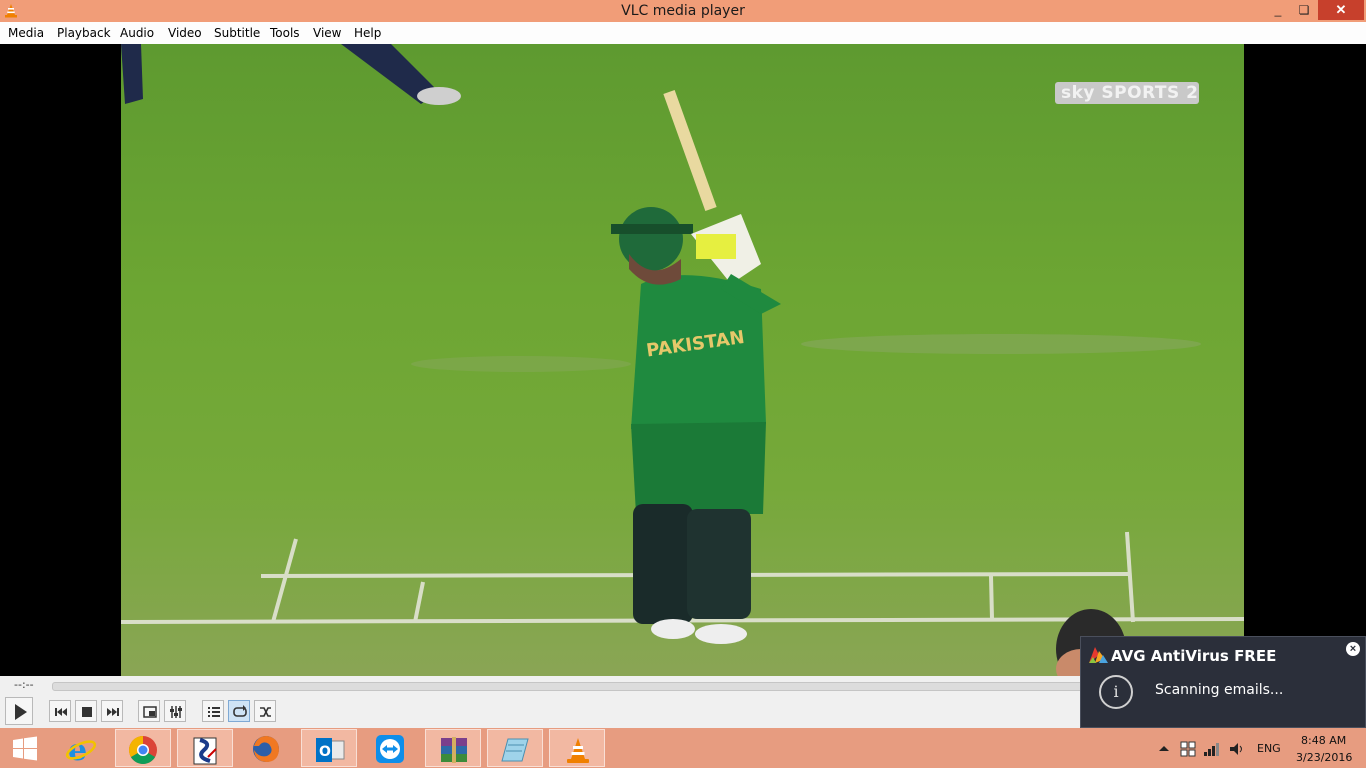  What do you see at coordinates (1324, 757) in the screenshot?
I see `clock-date: 3/23/2016` at bounding box center [1324, 757].